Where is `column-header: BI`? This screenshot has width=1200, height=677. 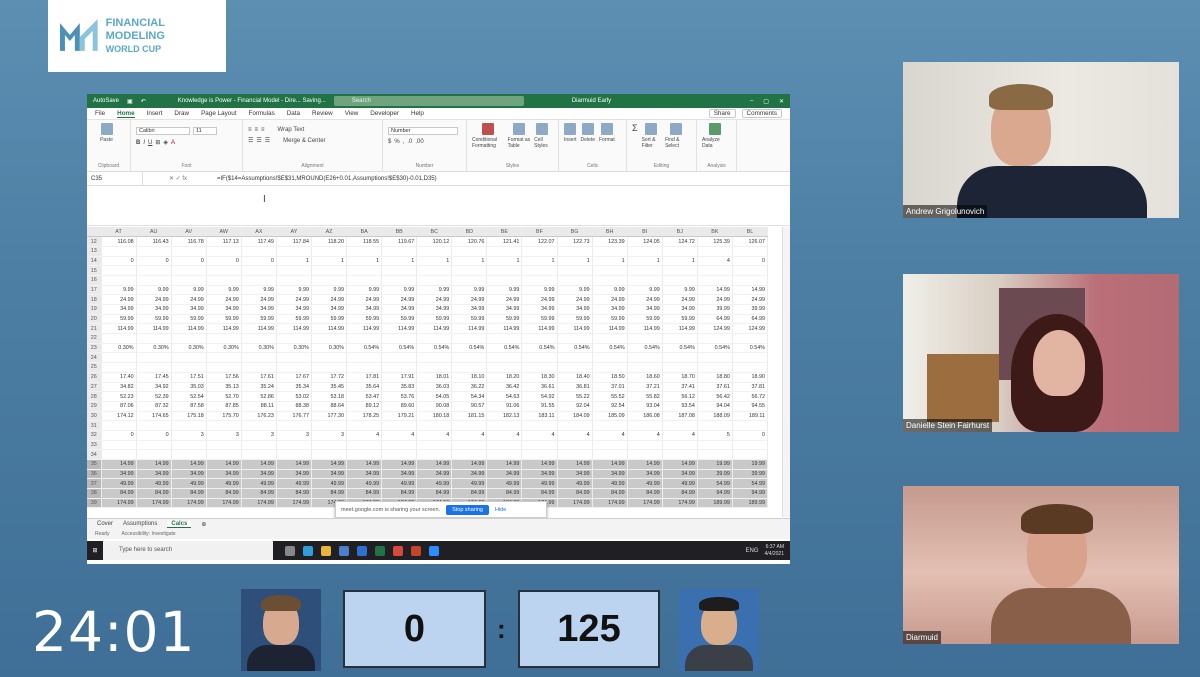 column-header: BI is located at coordinates (645, 232).